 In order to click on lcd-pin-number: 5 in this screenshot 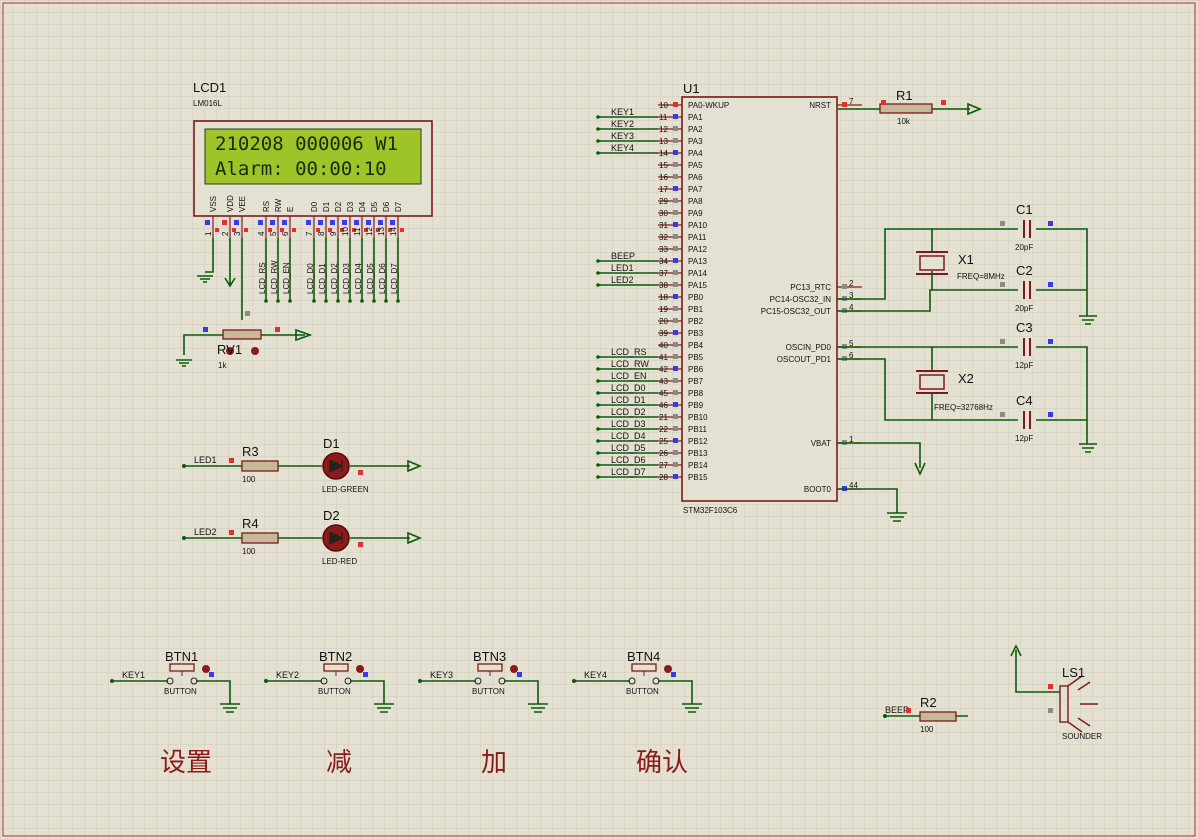, I will do `click(273, 233)`.